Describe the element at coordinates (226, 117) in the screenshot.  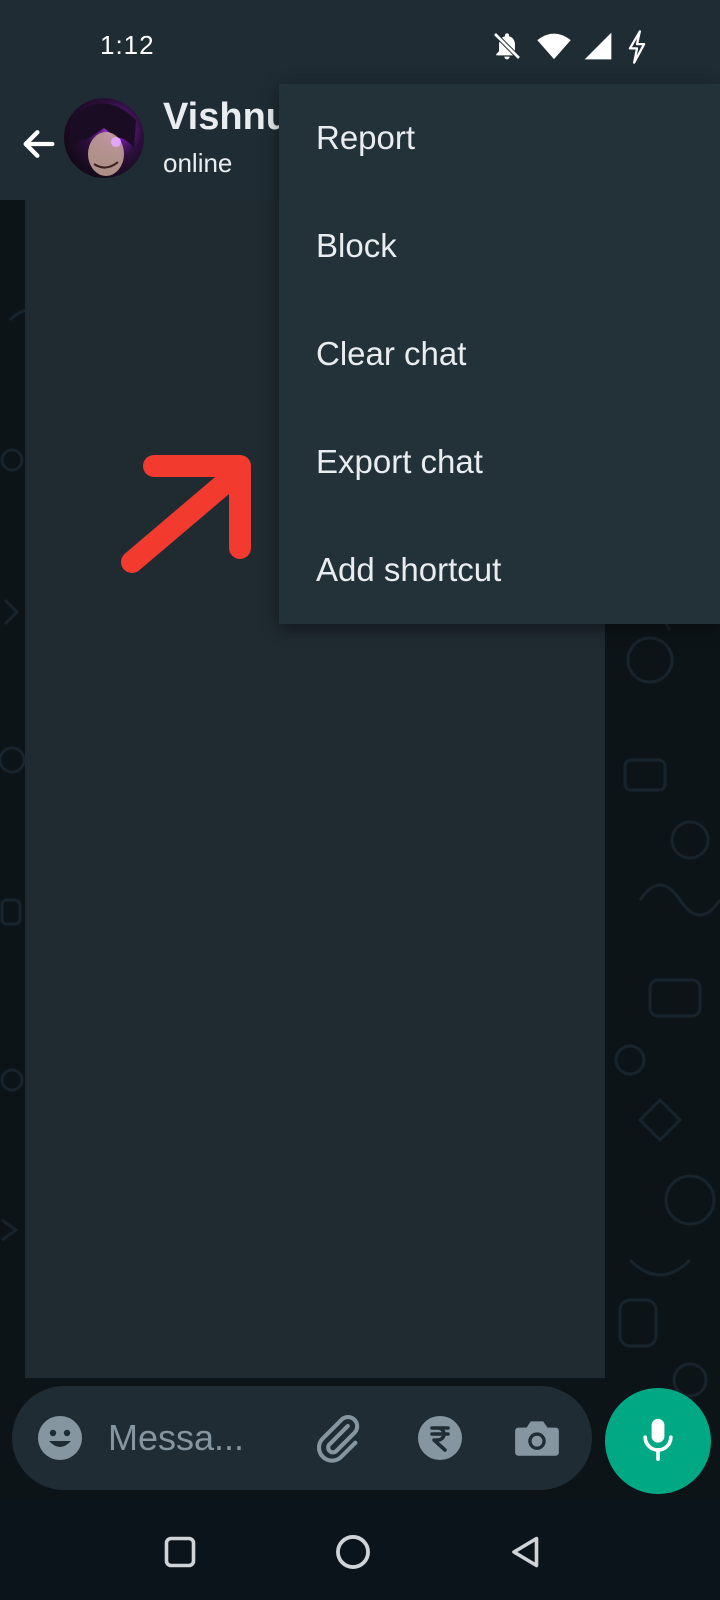
I see `contact-name: Vishnu` at that location.